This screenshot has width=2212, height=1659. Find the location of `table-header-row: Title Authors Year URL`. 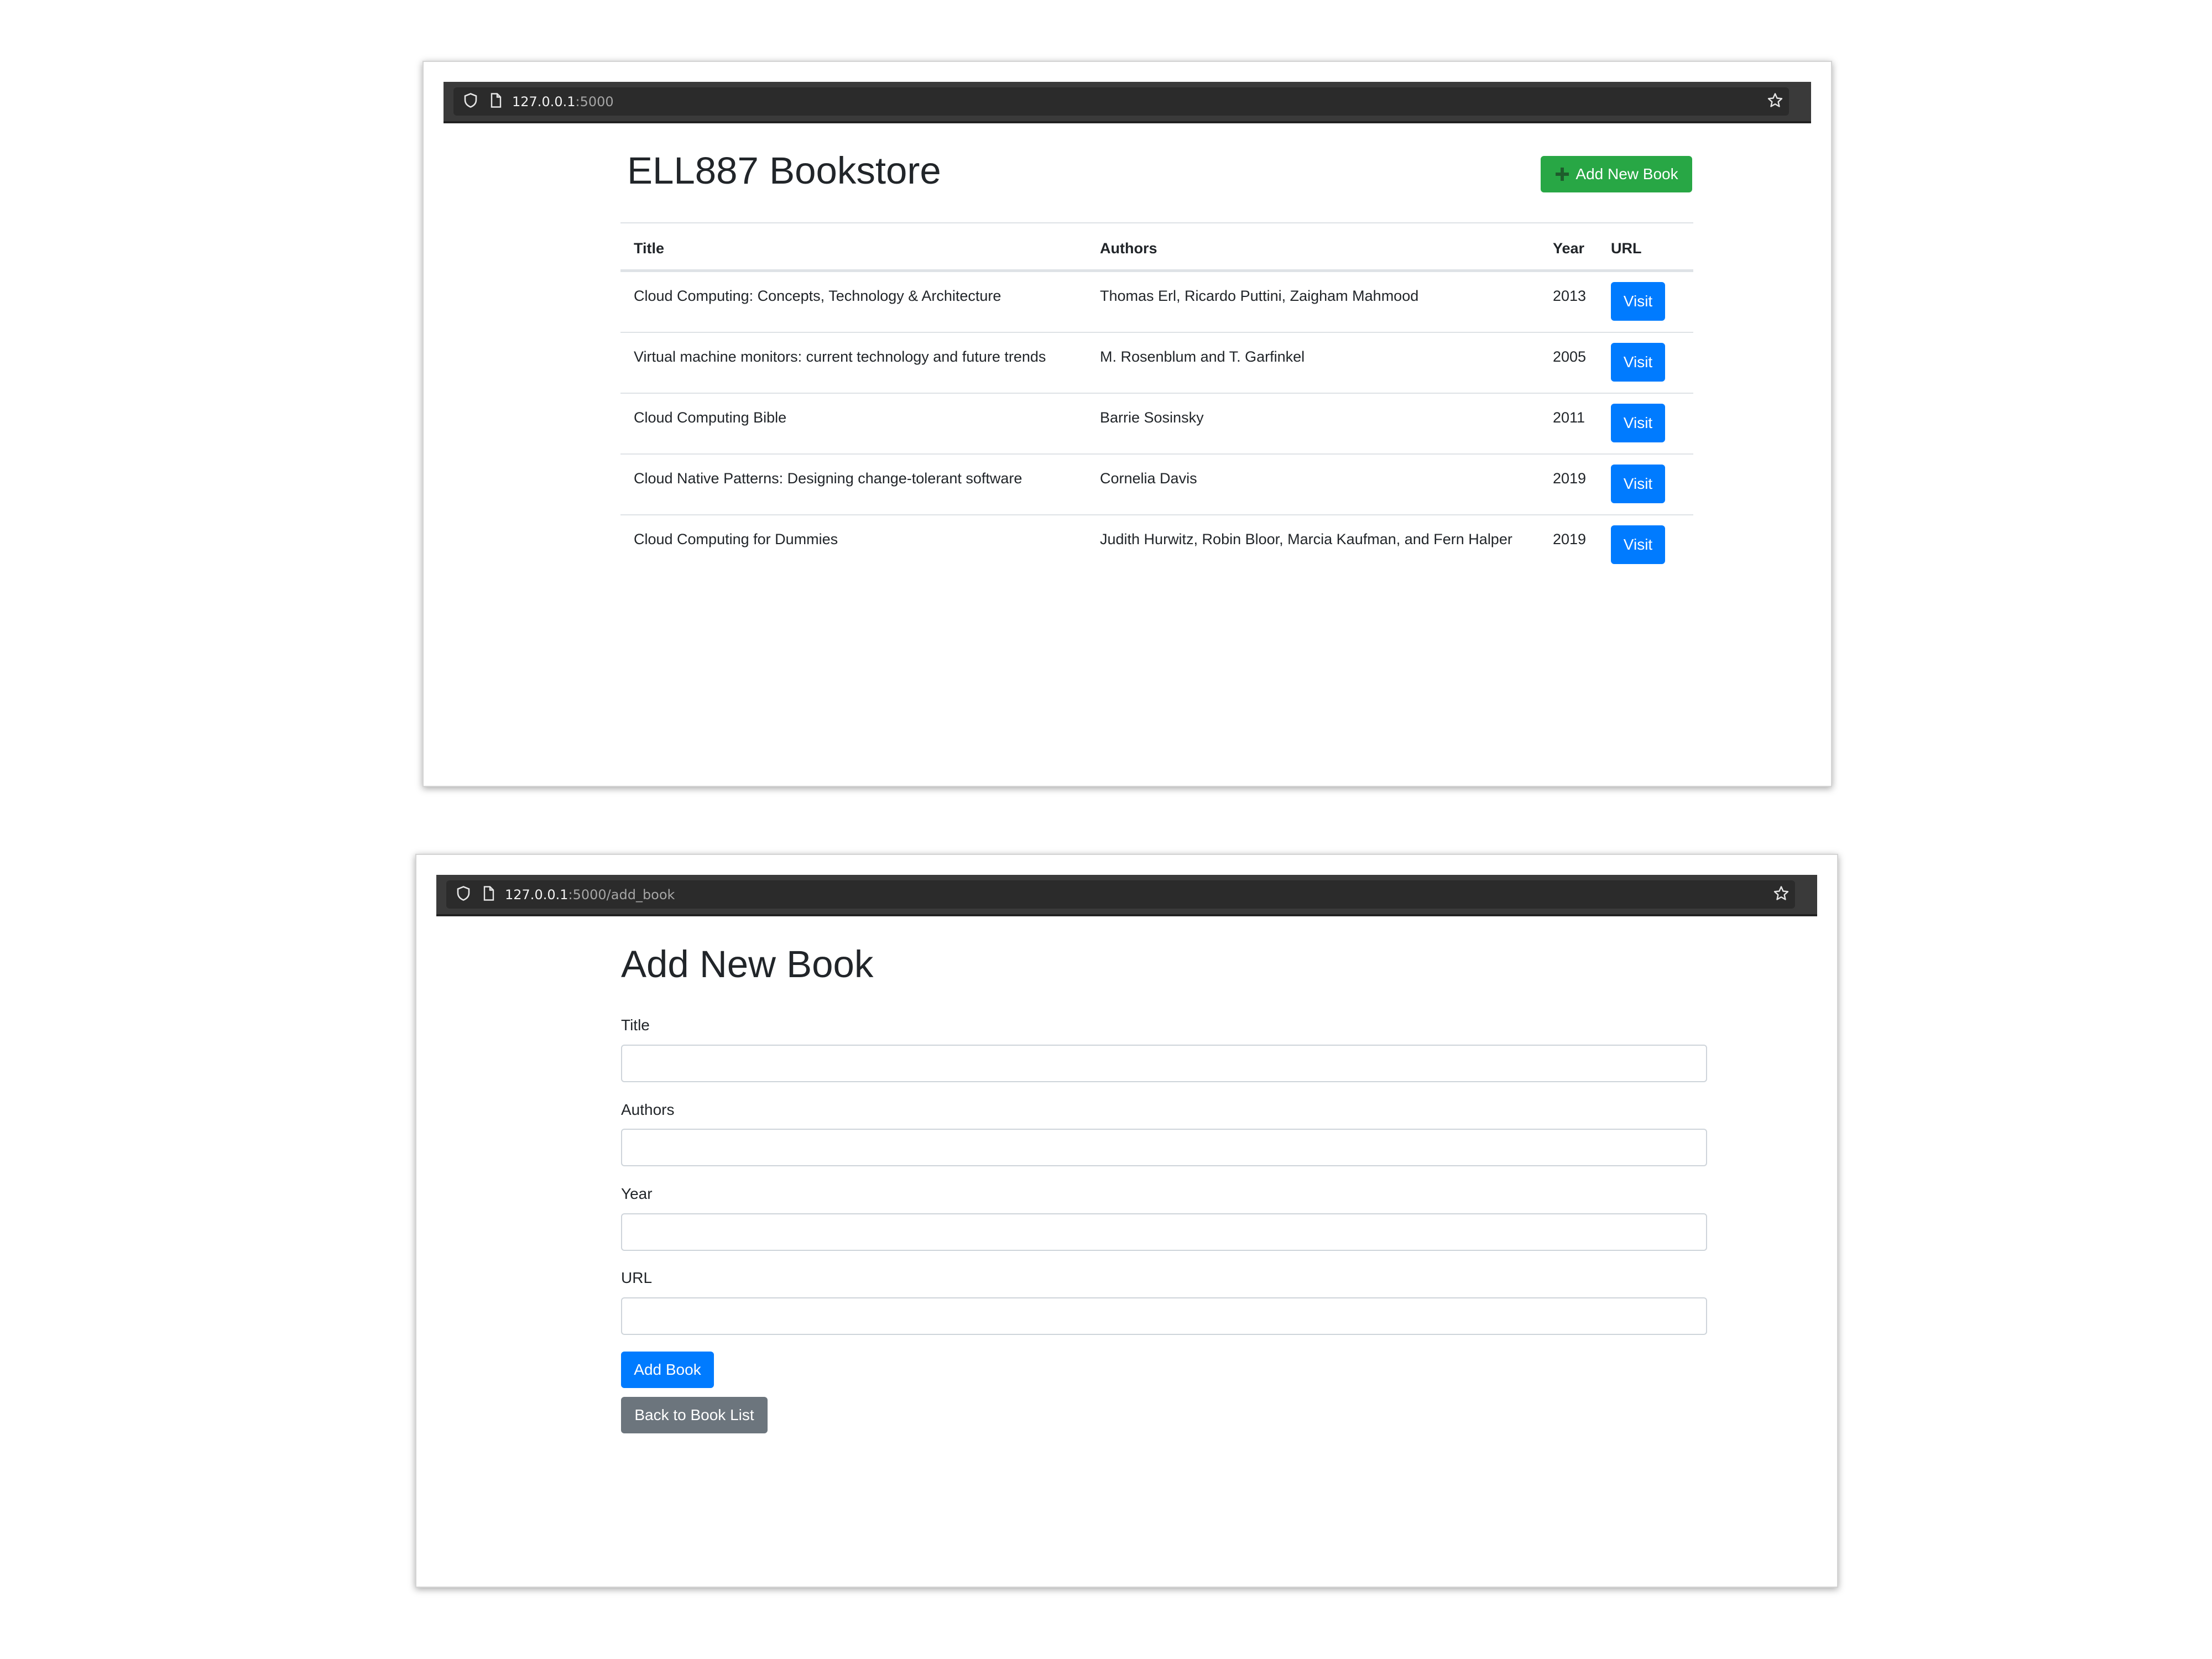

table-header-row: Title Authors Year URL is located at coordinates (1156, 247).